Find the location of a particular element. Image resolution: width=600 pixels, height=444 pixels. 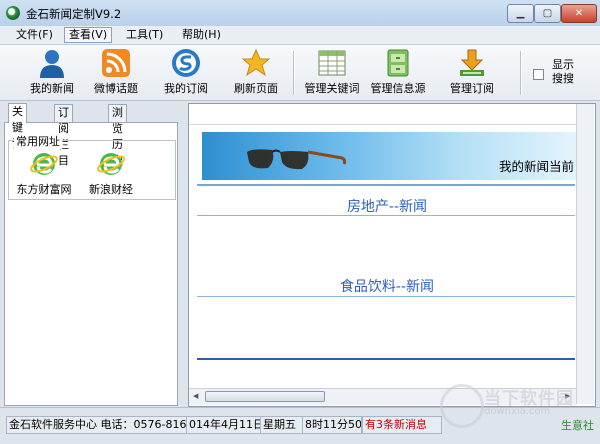

show-search-label: 显示搜搜 is located at coordinates (563, 71).